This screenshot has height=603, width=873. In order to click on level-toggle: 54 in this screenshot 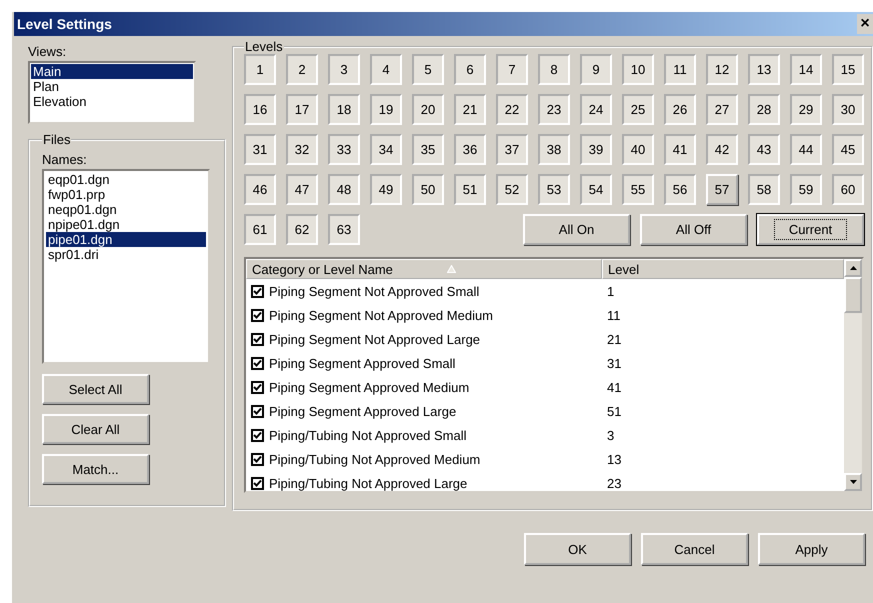, I will do `click(596, 189)`.